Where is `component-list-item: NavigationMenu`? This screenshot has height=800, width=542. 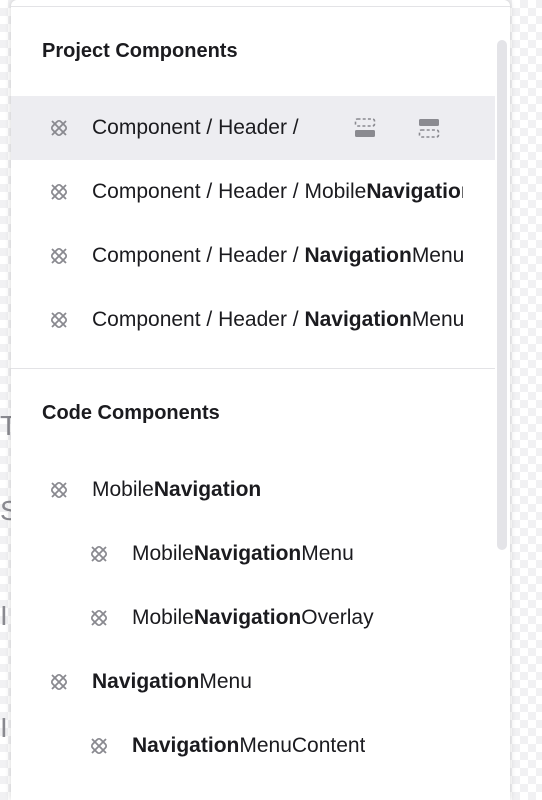
component-list-item: NavigationMenu is located at coordinates (253, 682).